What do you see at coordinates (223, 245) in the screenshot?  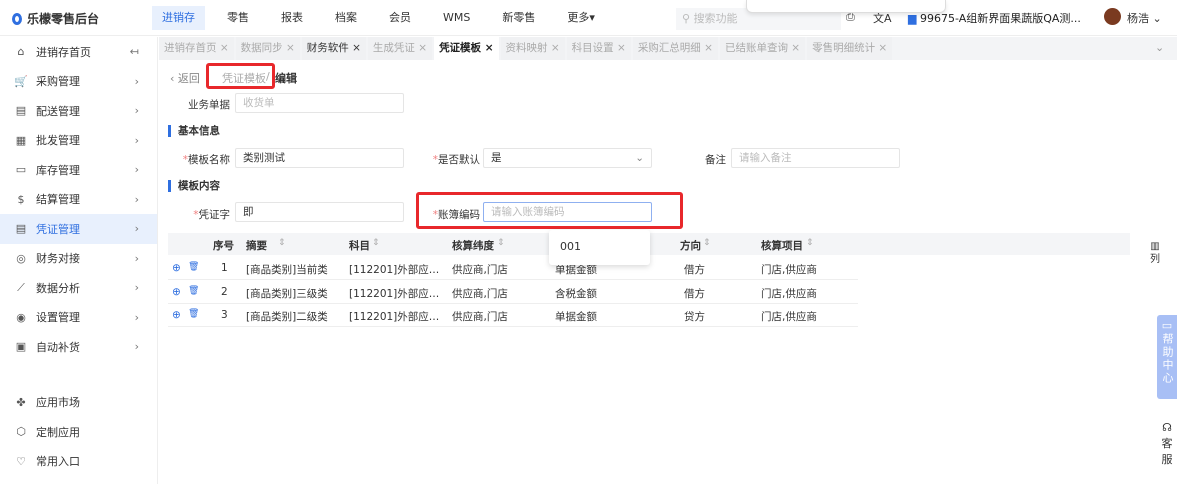 I see `column-header: 序号` at bounding box center [223, 245].